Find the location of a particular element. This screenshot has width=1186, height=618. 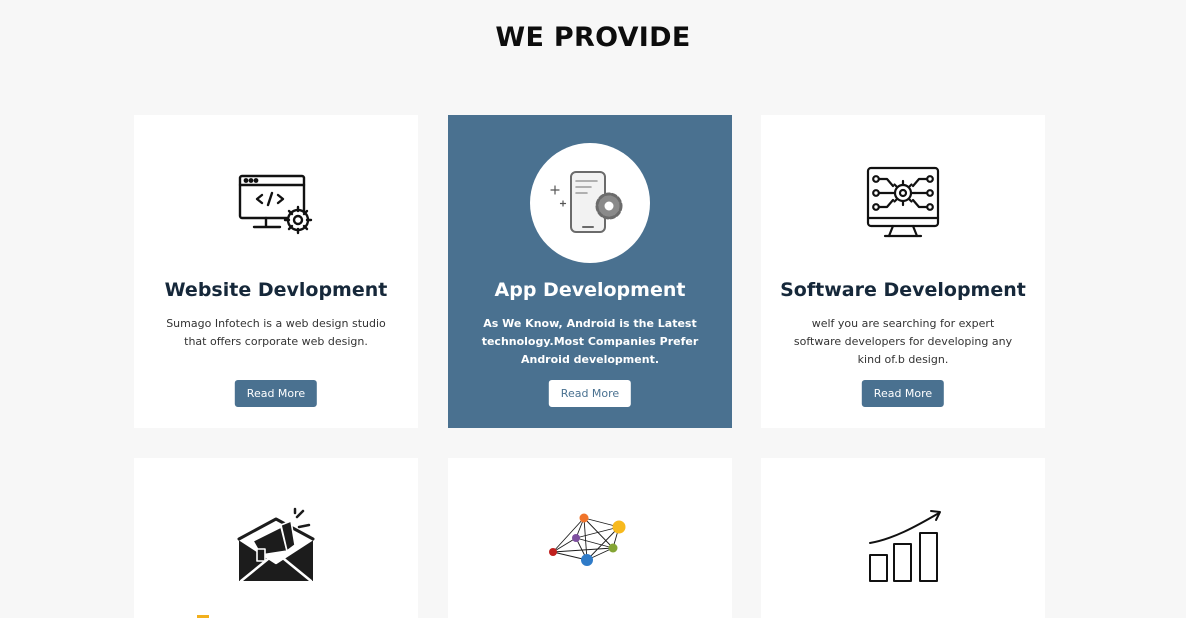

growth-chart-icon is located at coordinates (903, 545).